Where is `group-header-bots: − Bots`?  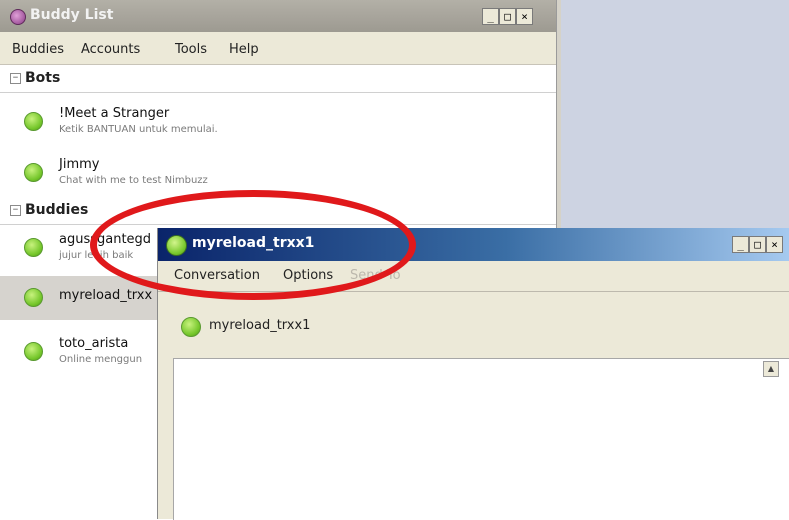 group-header-bots: − Bots is located at coordinates (278, 79).